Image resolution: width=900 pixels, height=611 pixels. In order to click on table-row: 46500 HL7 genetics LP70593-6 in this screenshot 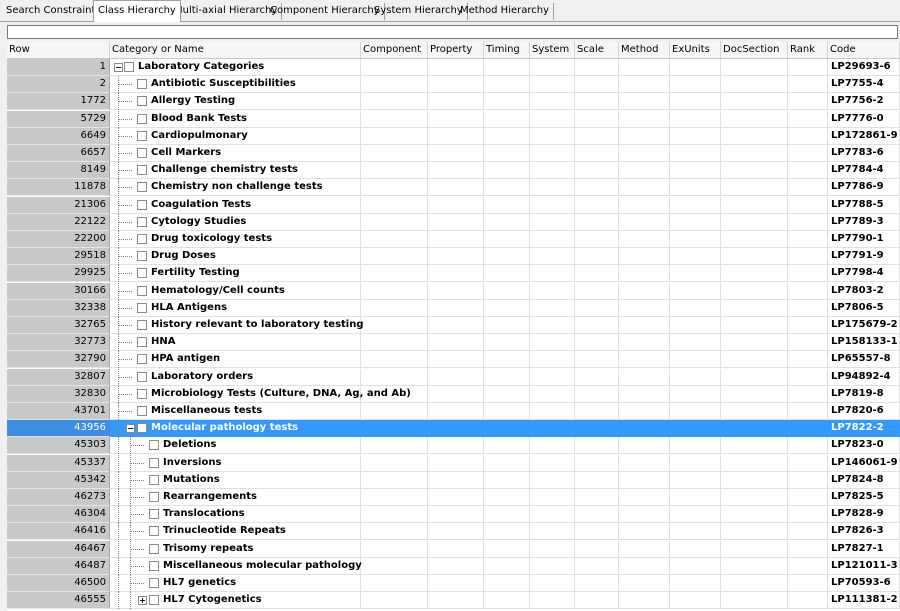, I will do `click(453, 583)`.